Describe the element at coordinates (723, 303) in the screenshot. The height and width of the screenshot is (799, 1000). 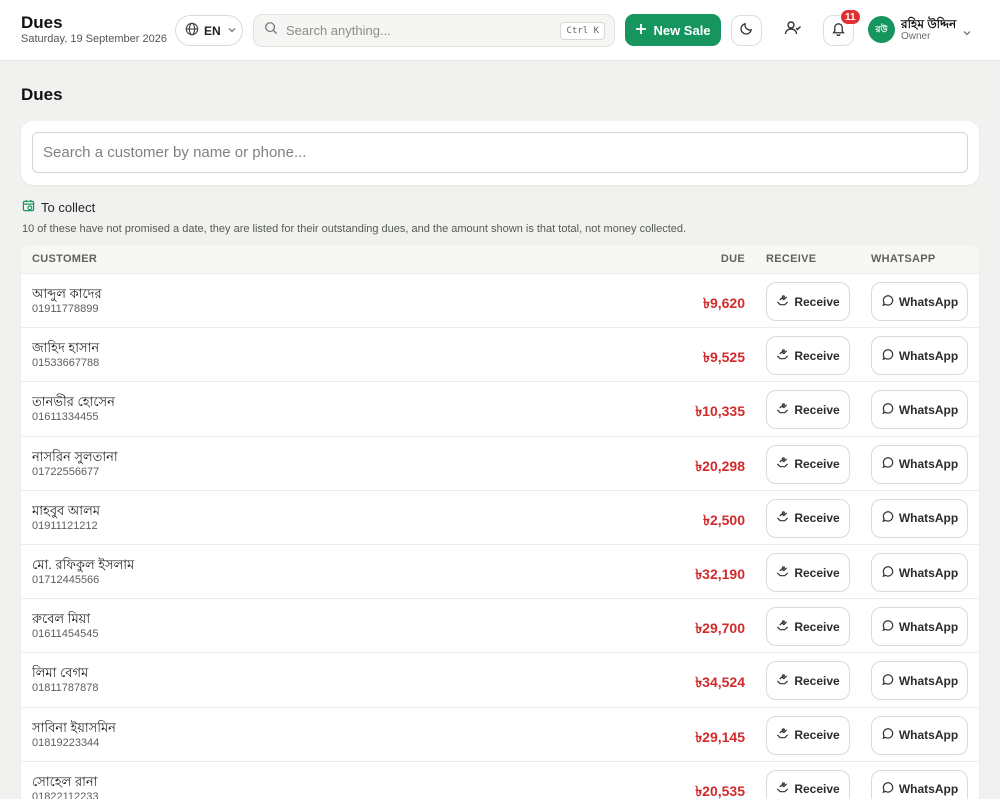
I see `due-amount: ৳9,620` at that location.